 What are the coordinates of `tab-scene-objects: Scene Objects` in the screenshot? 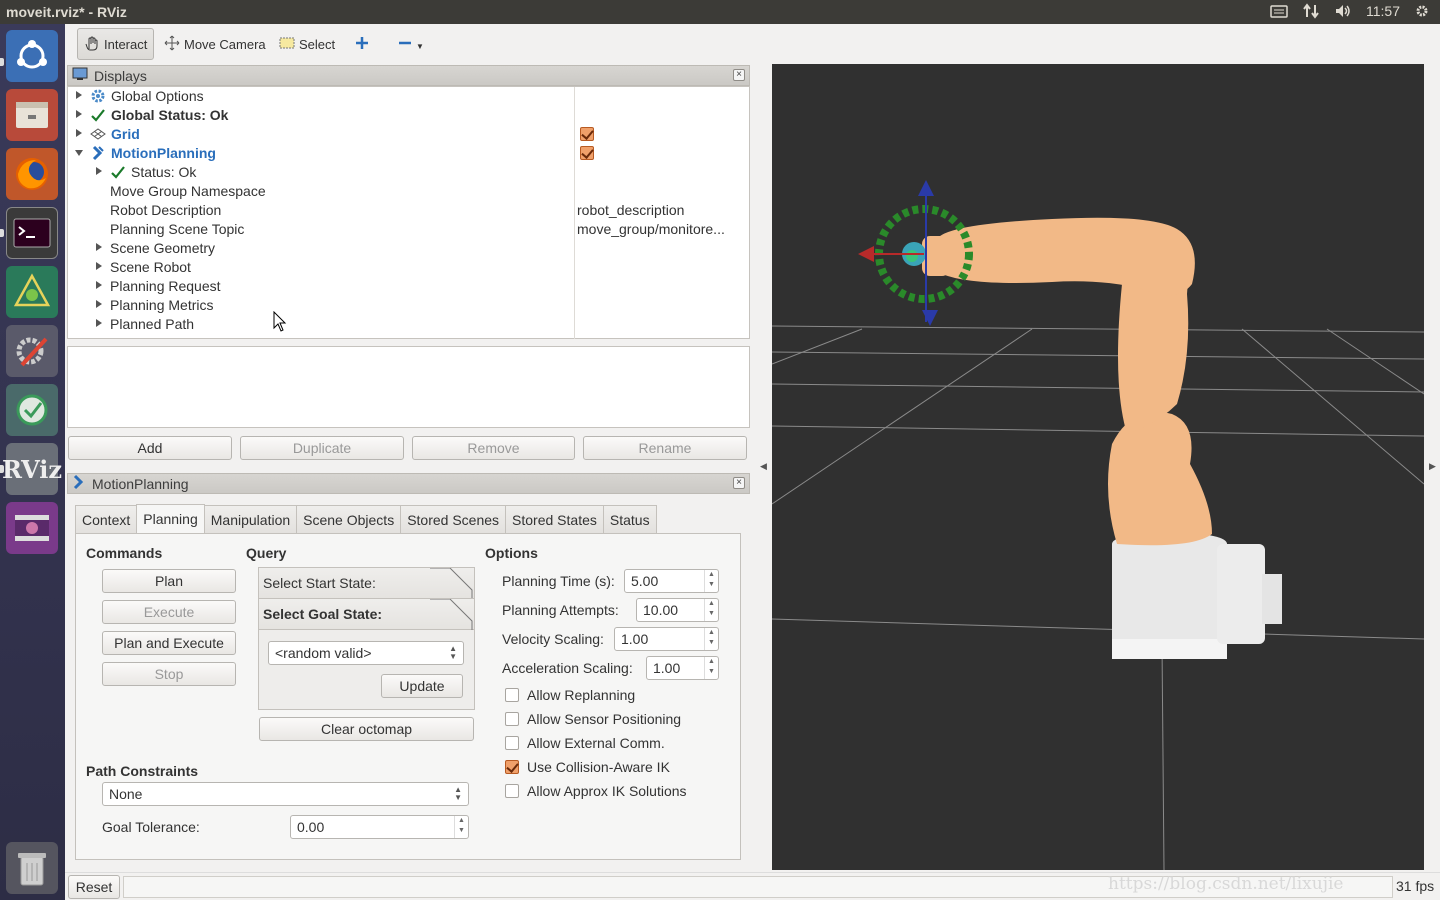 It's located at (349, 519).